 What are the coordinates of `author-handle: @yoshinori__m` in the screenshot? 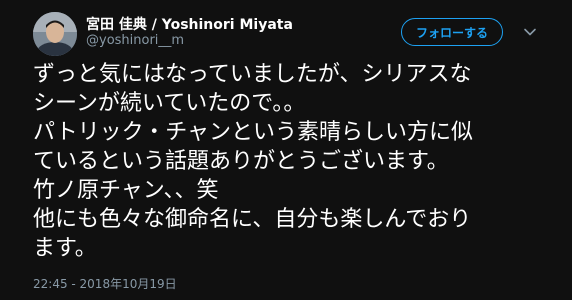 It's located at (135, 40).